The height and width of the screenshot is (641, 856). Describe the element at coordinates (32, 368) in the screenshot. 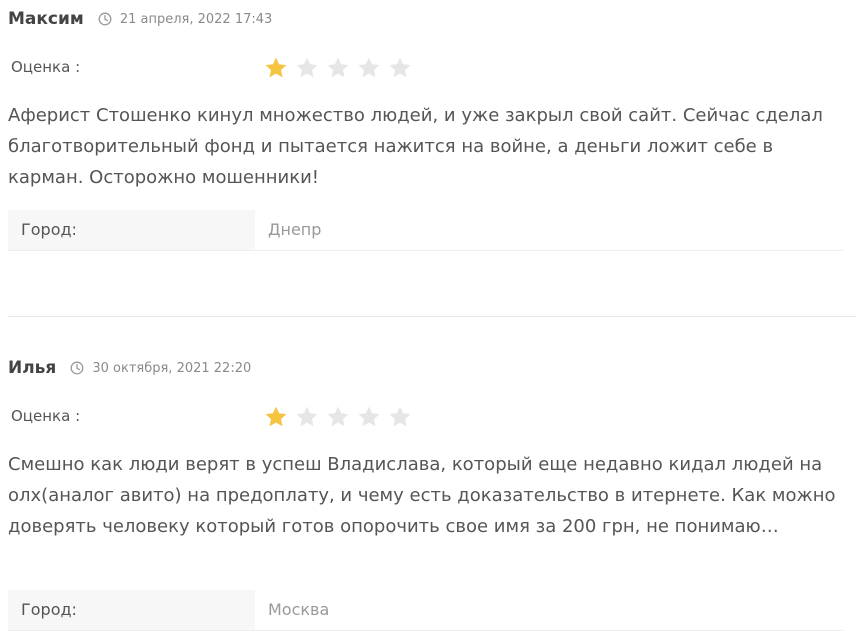

I see `review-author: Илья` at that location.